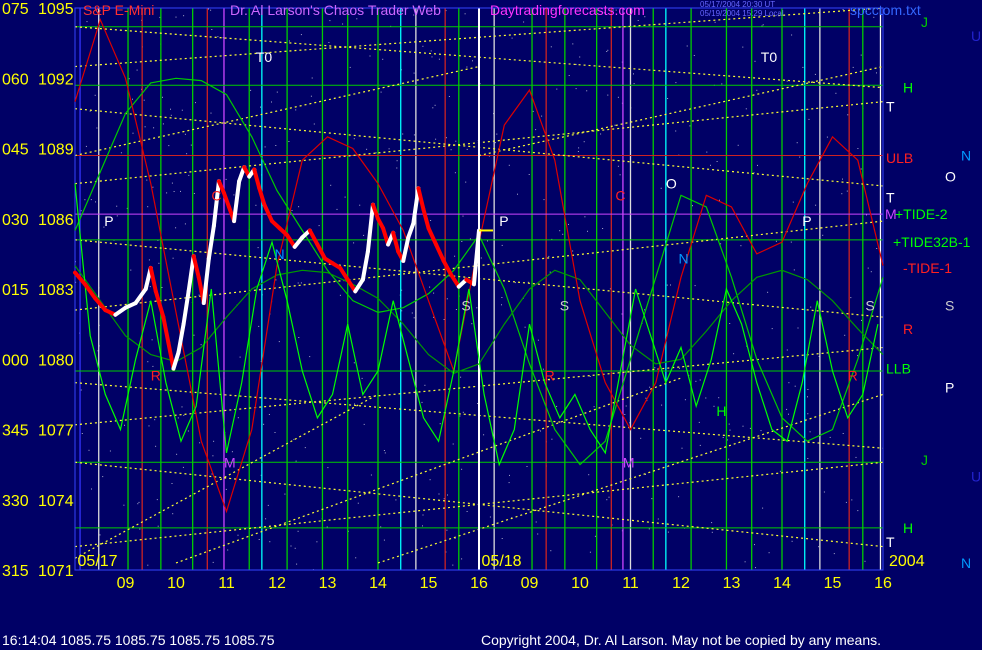 This screenshot has height=650, width=982. I want to click on timestamp-local: 05/19/2004 15:29 Local, so click(742, 13).